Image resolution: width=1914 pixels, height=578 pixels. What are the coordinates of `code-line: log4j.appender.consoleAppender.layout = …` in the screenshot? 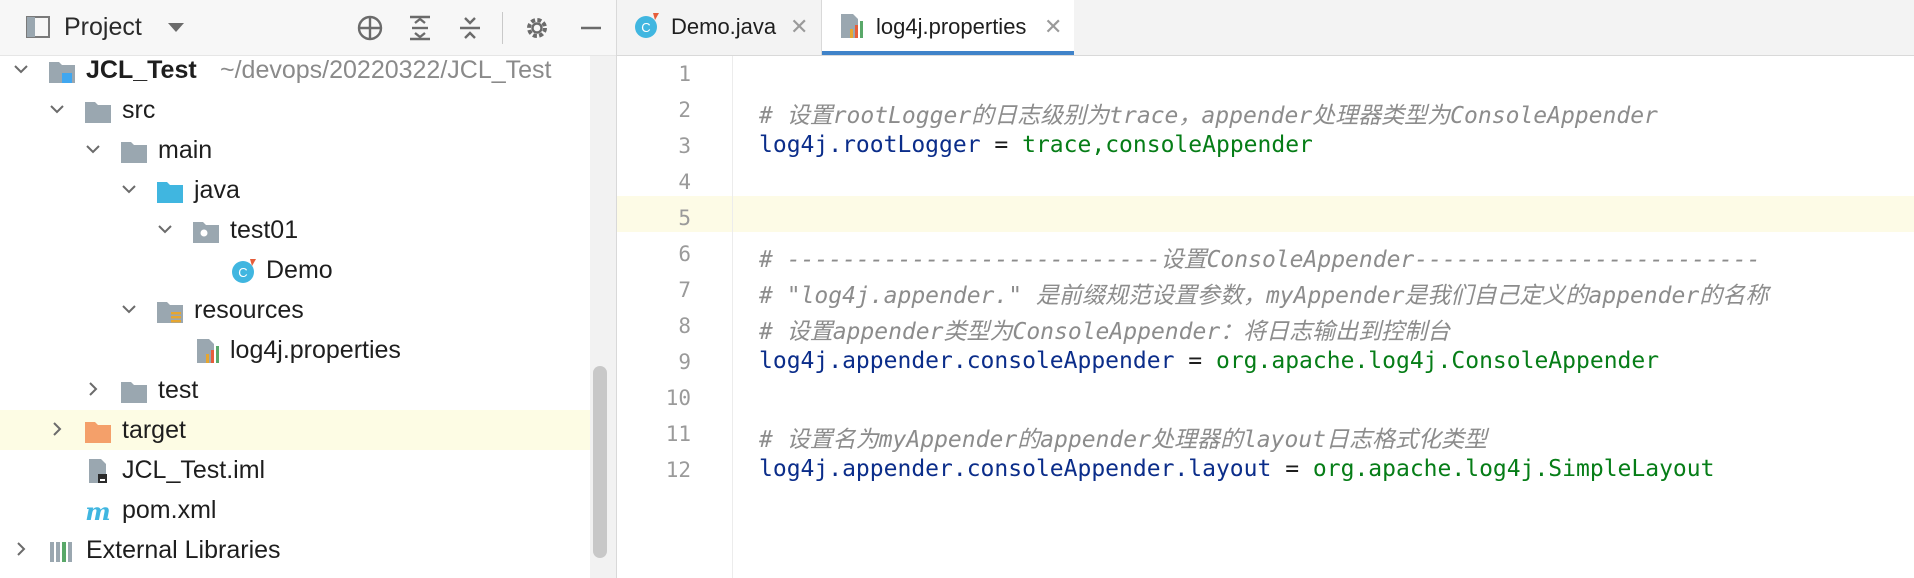 It's located at (1323, 466).